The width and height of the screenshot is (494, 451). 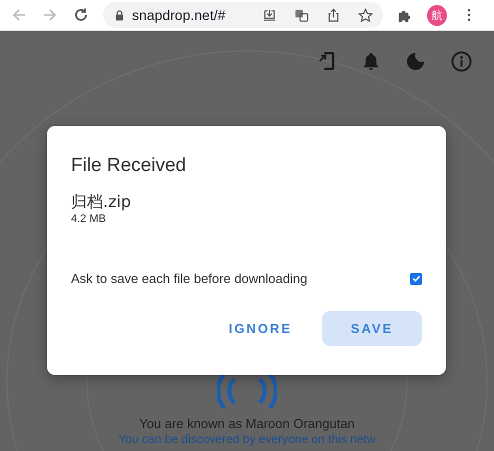 What do you see at coordinates (260, 328) in the screenshot?
I see `ignore-button: IGNORE` at bounding box center [260, 328].